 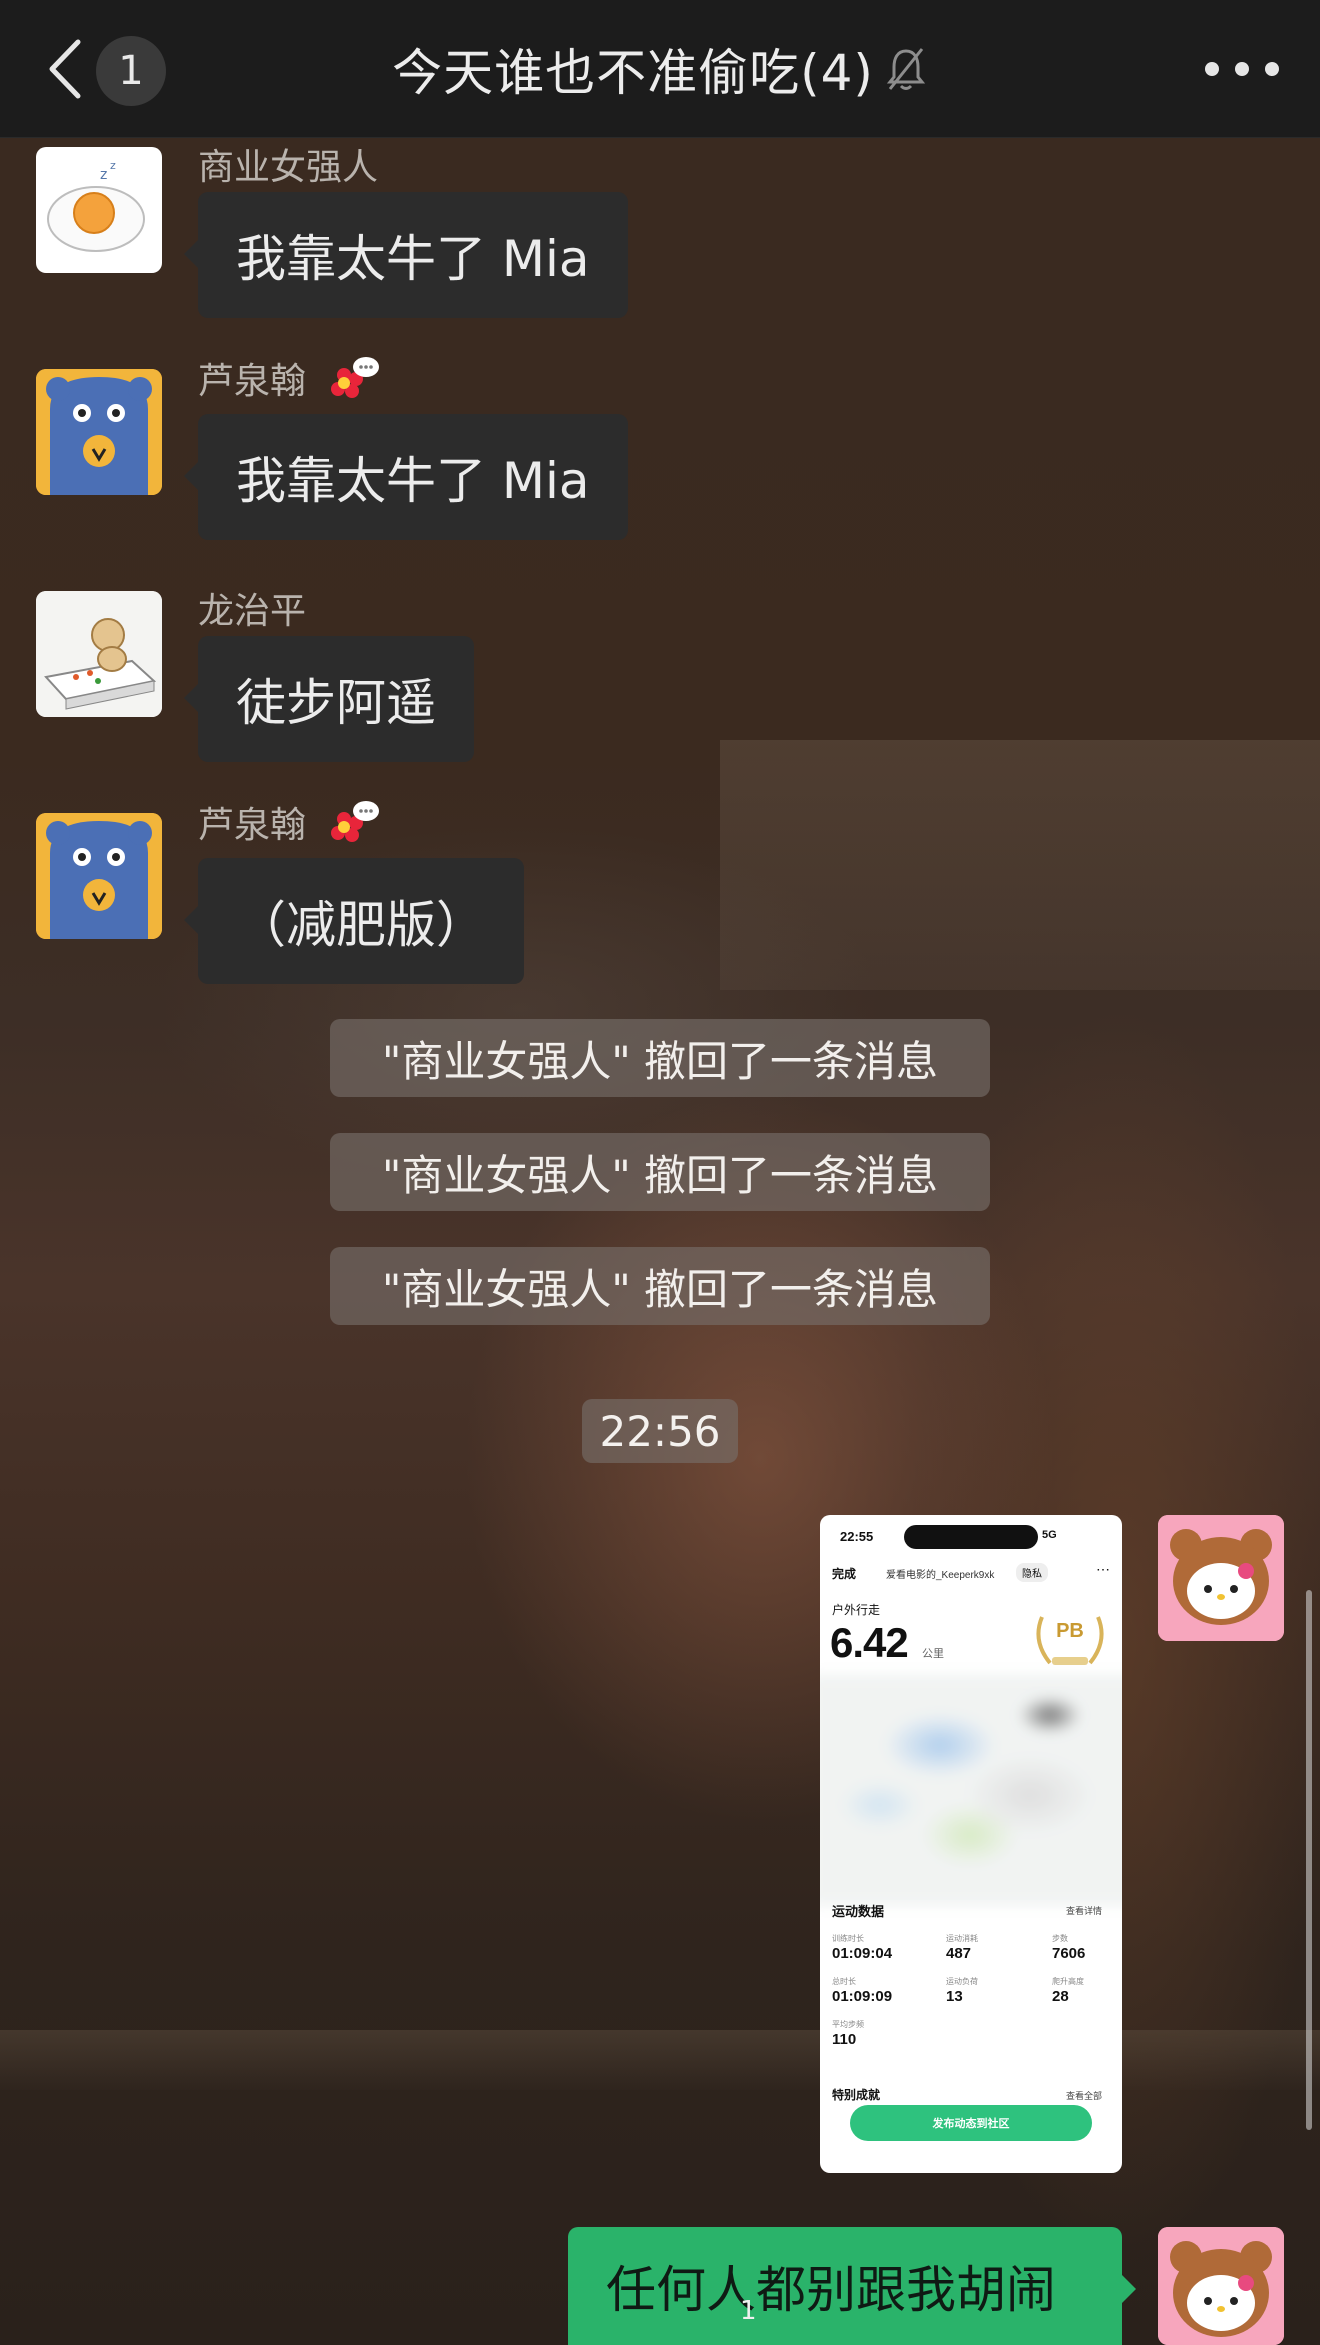 I want to click on image-username: 爱看电影的_Keeperk9xk, so click(x=940, y=1575).